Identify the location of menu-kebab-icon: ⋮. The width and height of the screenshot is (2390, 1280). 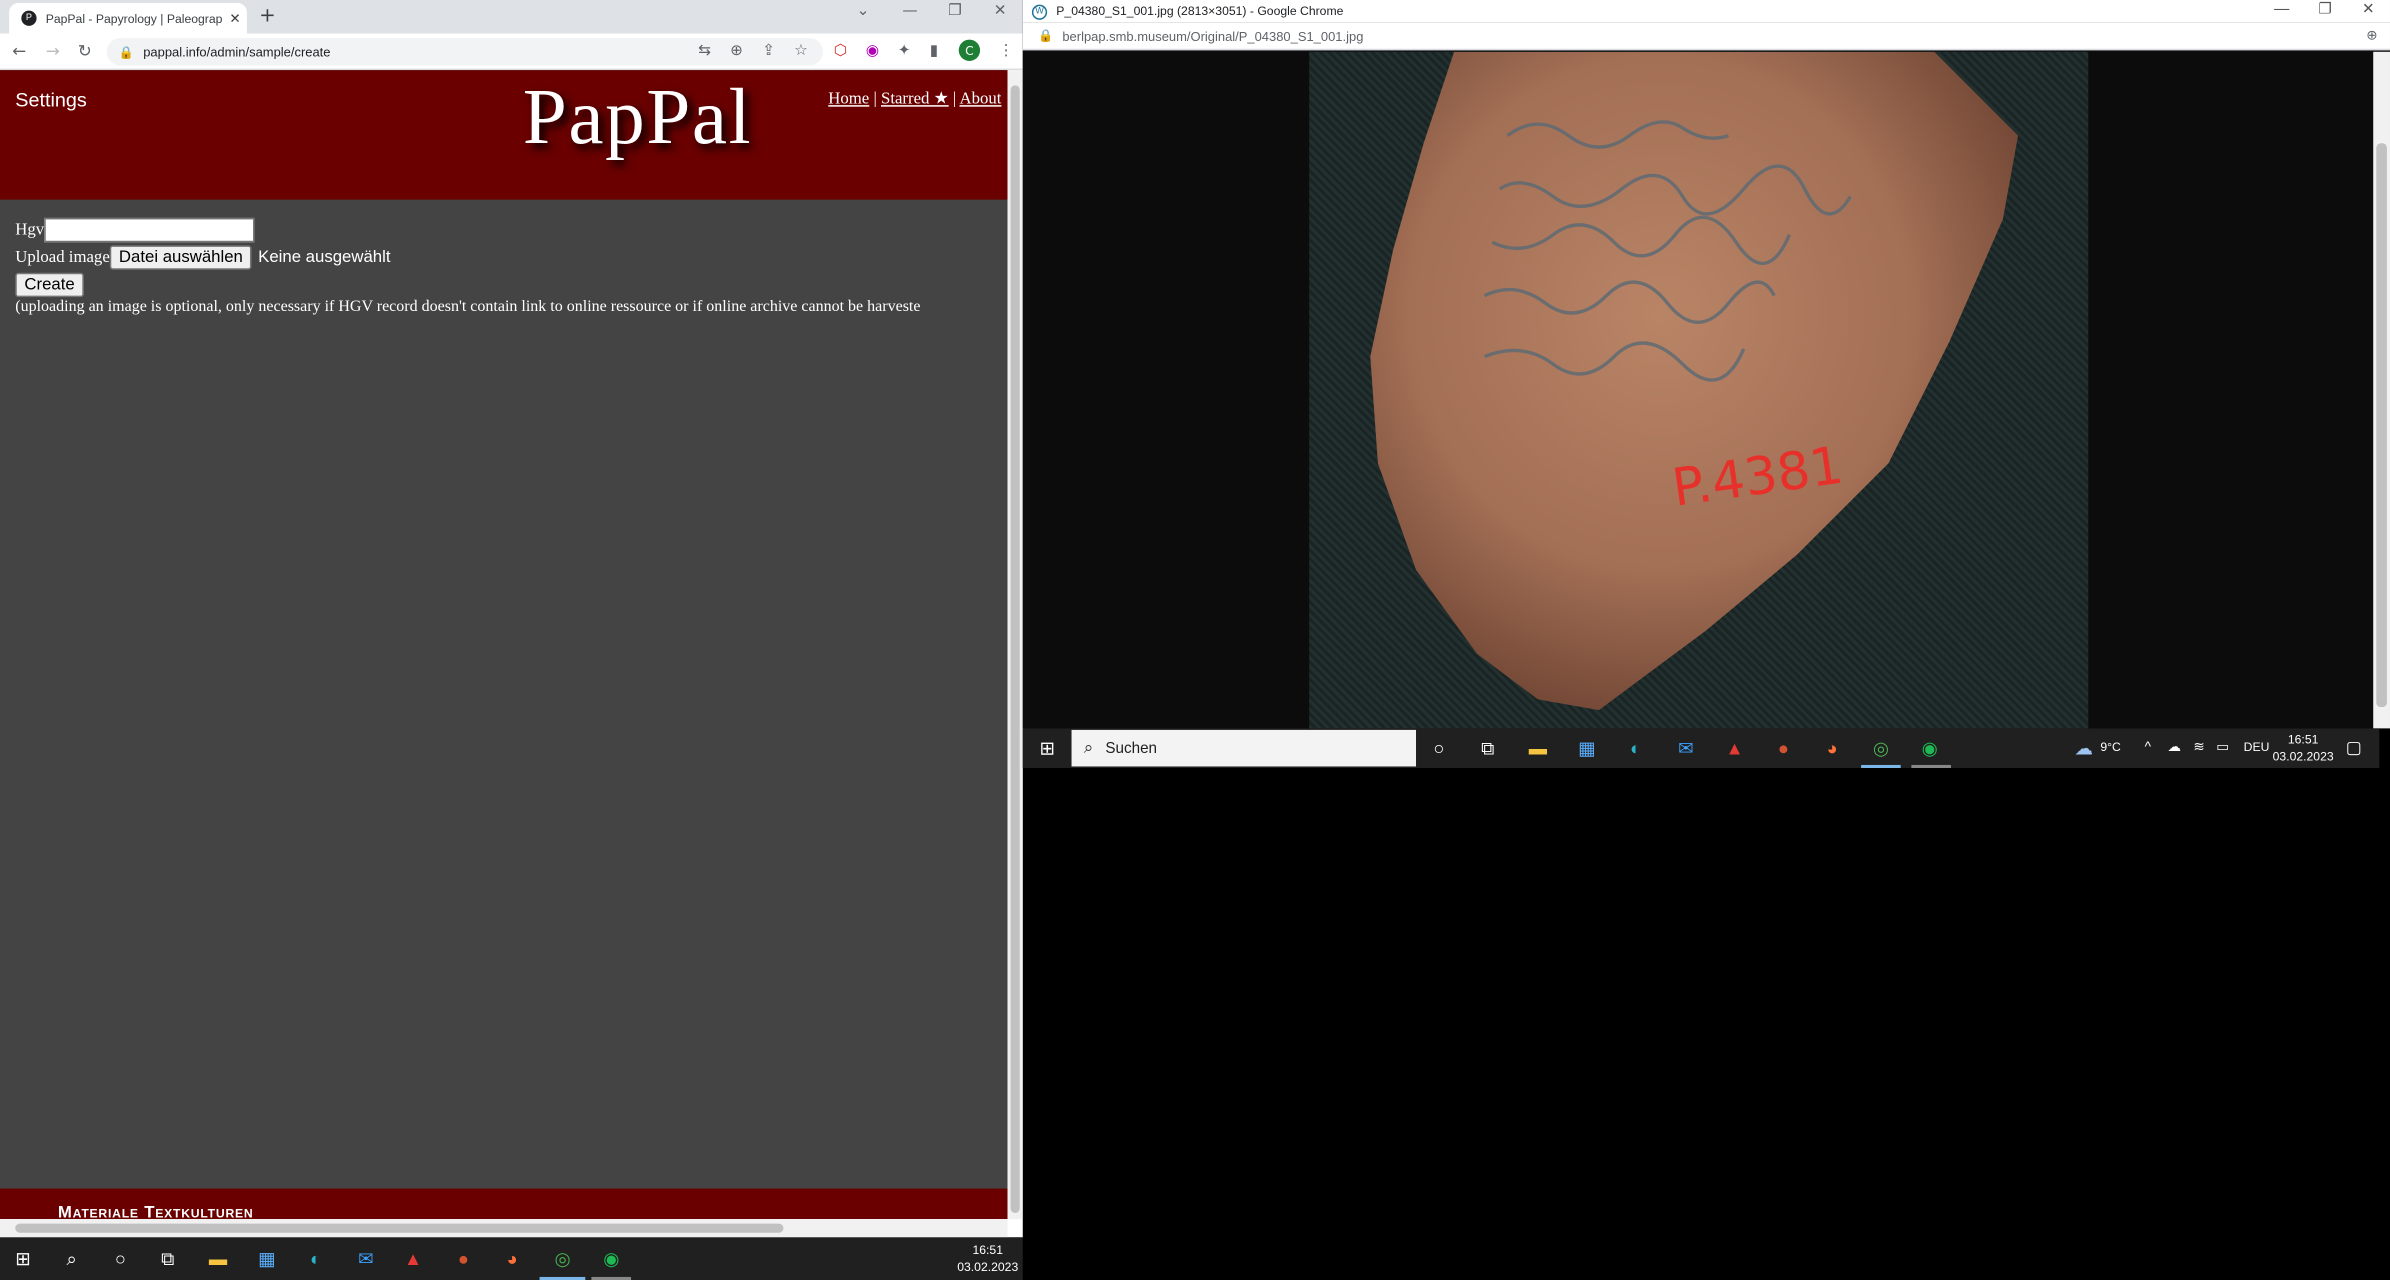
(1005, 51).